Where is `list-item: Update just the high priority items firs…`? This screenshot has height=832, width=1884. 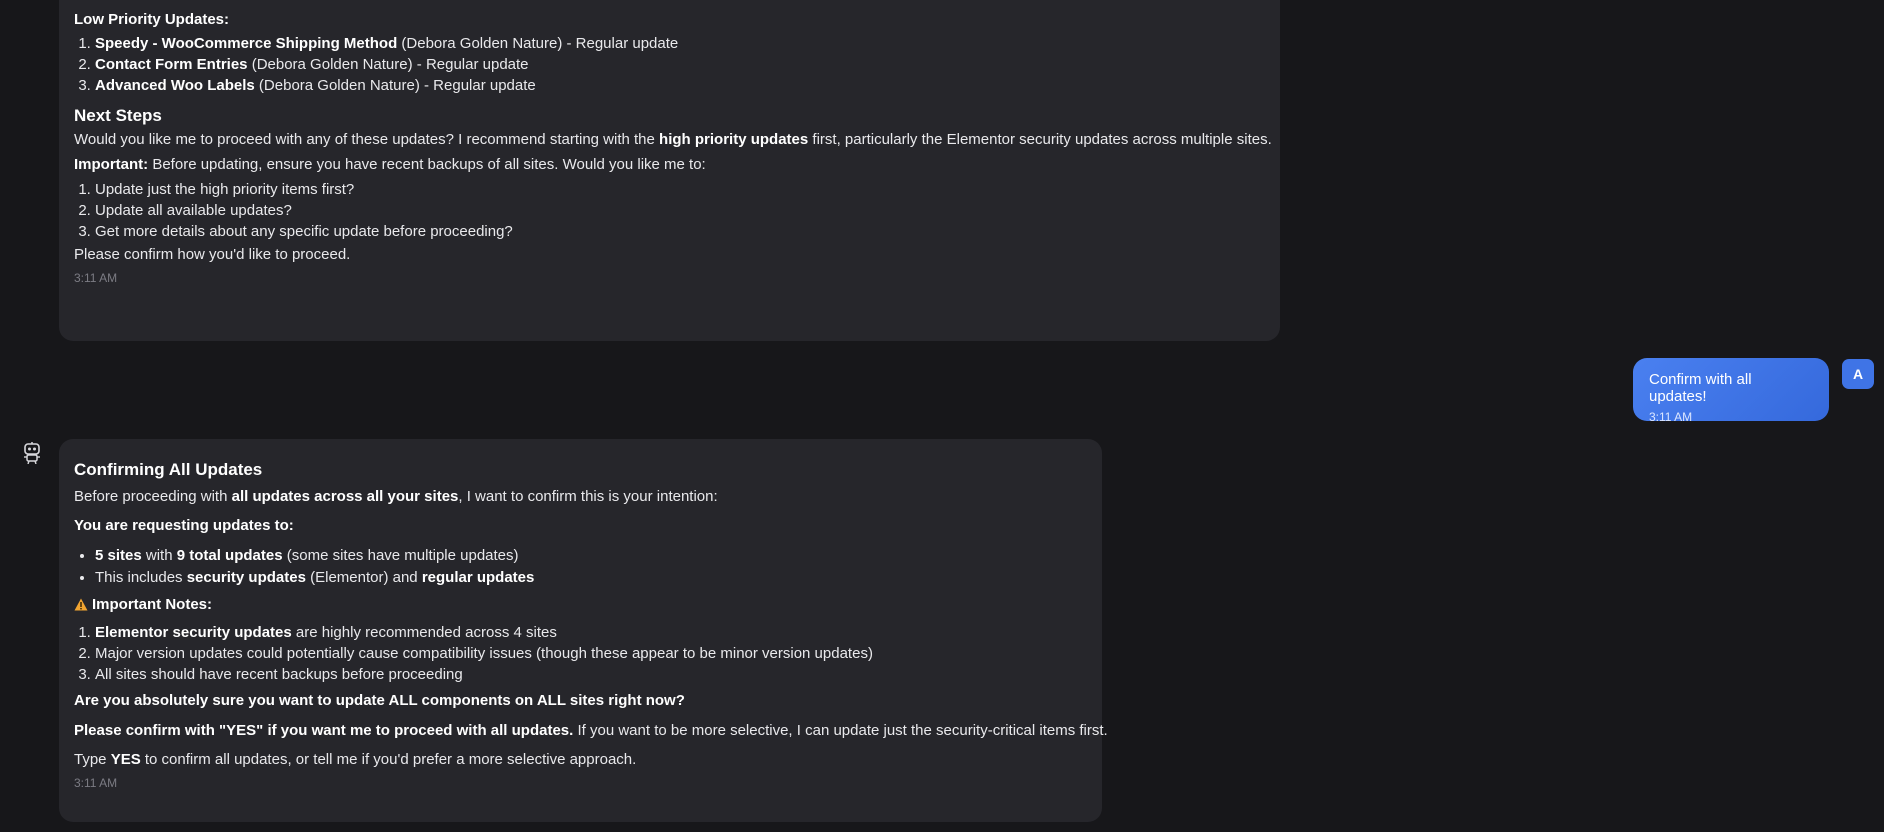
list-item: Update just the high priority items firs… is located at coordinates (680, 189).